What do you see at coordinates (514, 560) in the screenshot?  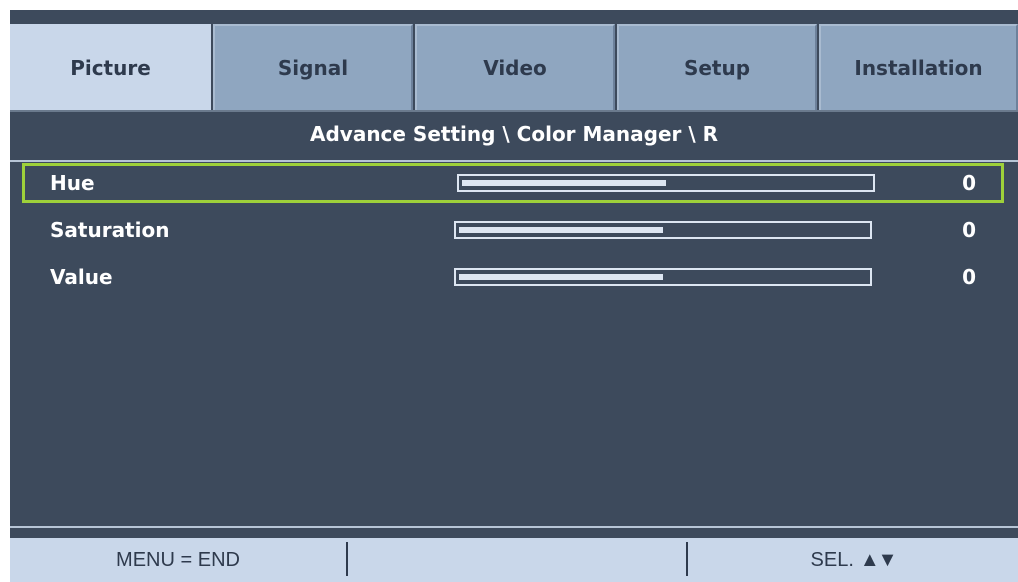 I see `footer-bar: MENU = END SEL. ▲▼` at bounding box center [514, 560].